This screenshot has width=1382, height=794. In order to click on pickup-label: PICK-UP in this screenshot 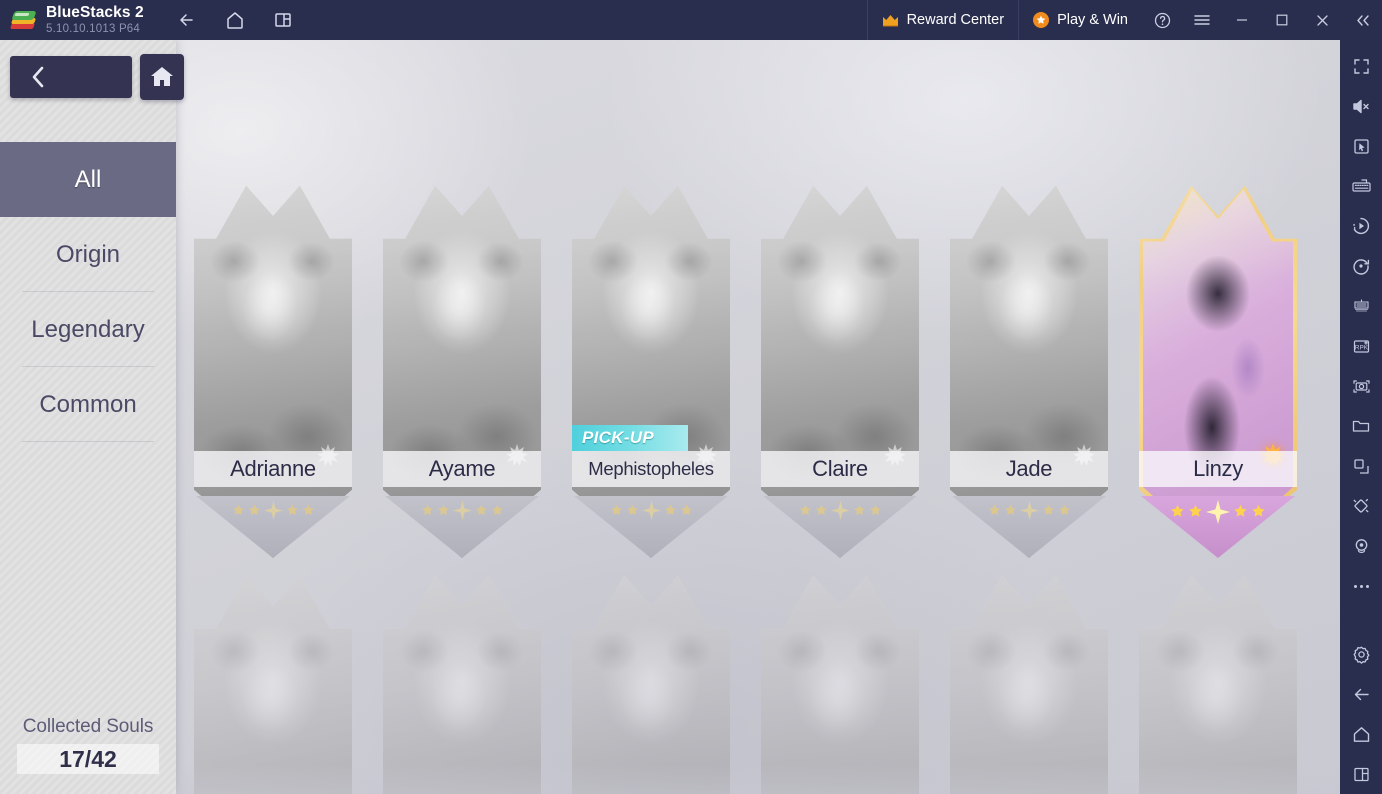, I will do `click(618, 437)`.